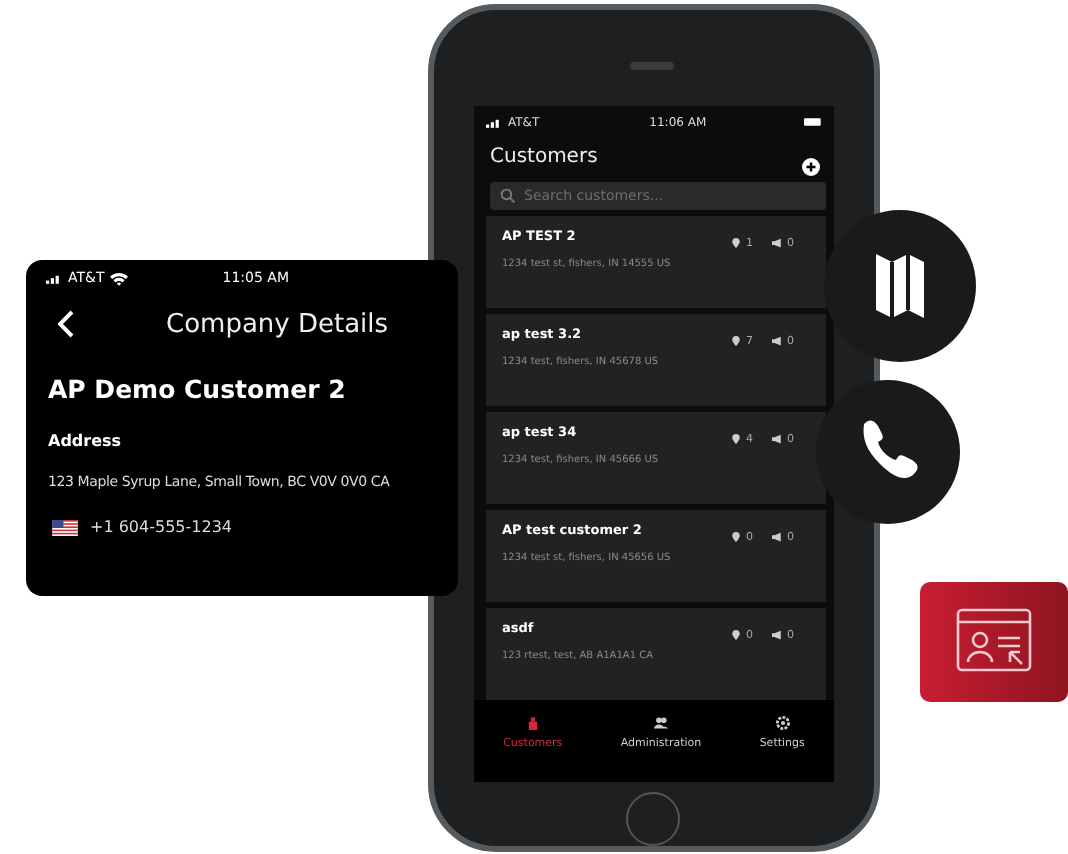  Describe the element at coordinates (994, 642) in the screenshot. I see `id-card-icon` at that location.